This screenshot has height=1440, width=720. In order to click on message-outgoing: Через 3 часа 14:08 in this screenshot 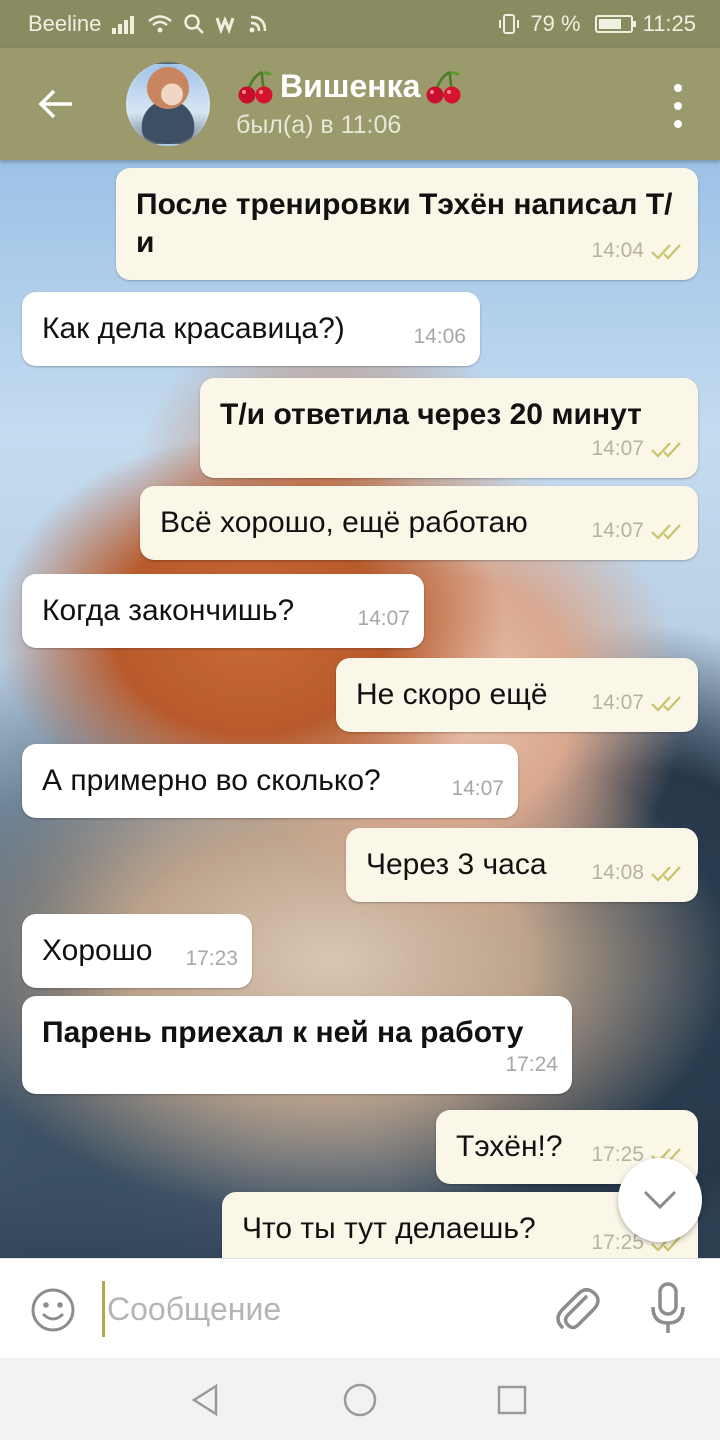, I will do `click(522, 865)`.